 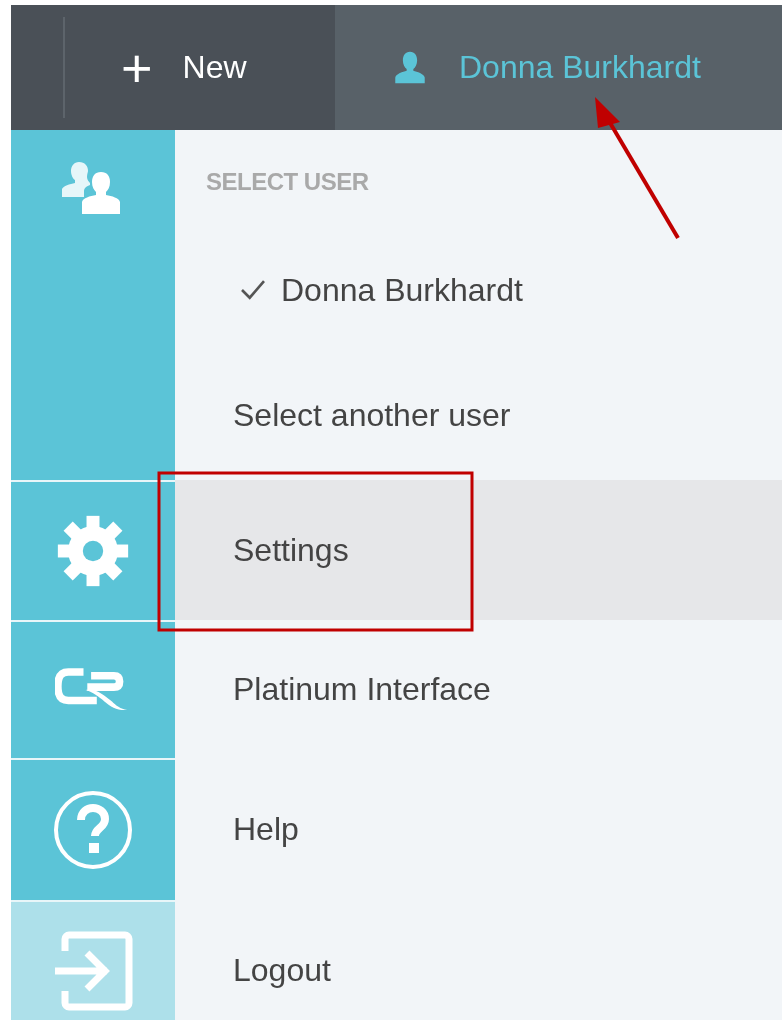 What do you see at coordinates (93, 551) in the screenshot?
I see `settings-icon` at bounding box center [93, 551].